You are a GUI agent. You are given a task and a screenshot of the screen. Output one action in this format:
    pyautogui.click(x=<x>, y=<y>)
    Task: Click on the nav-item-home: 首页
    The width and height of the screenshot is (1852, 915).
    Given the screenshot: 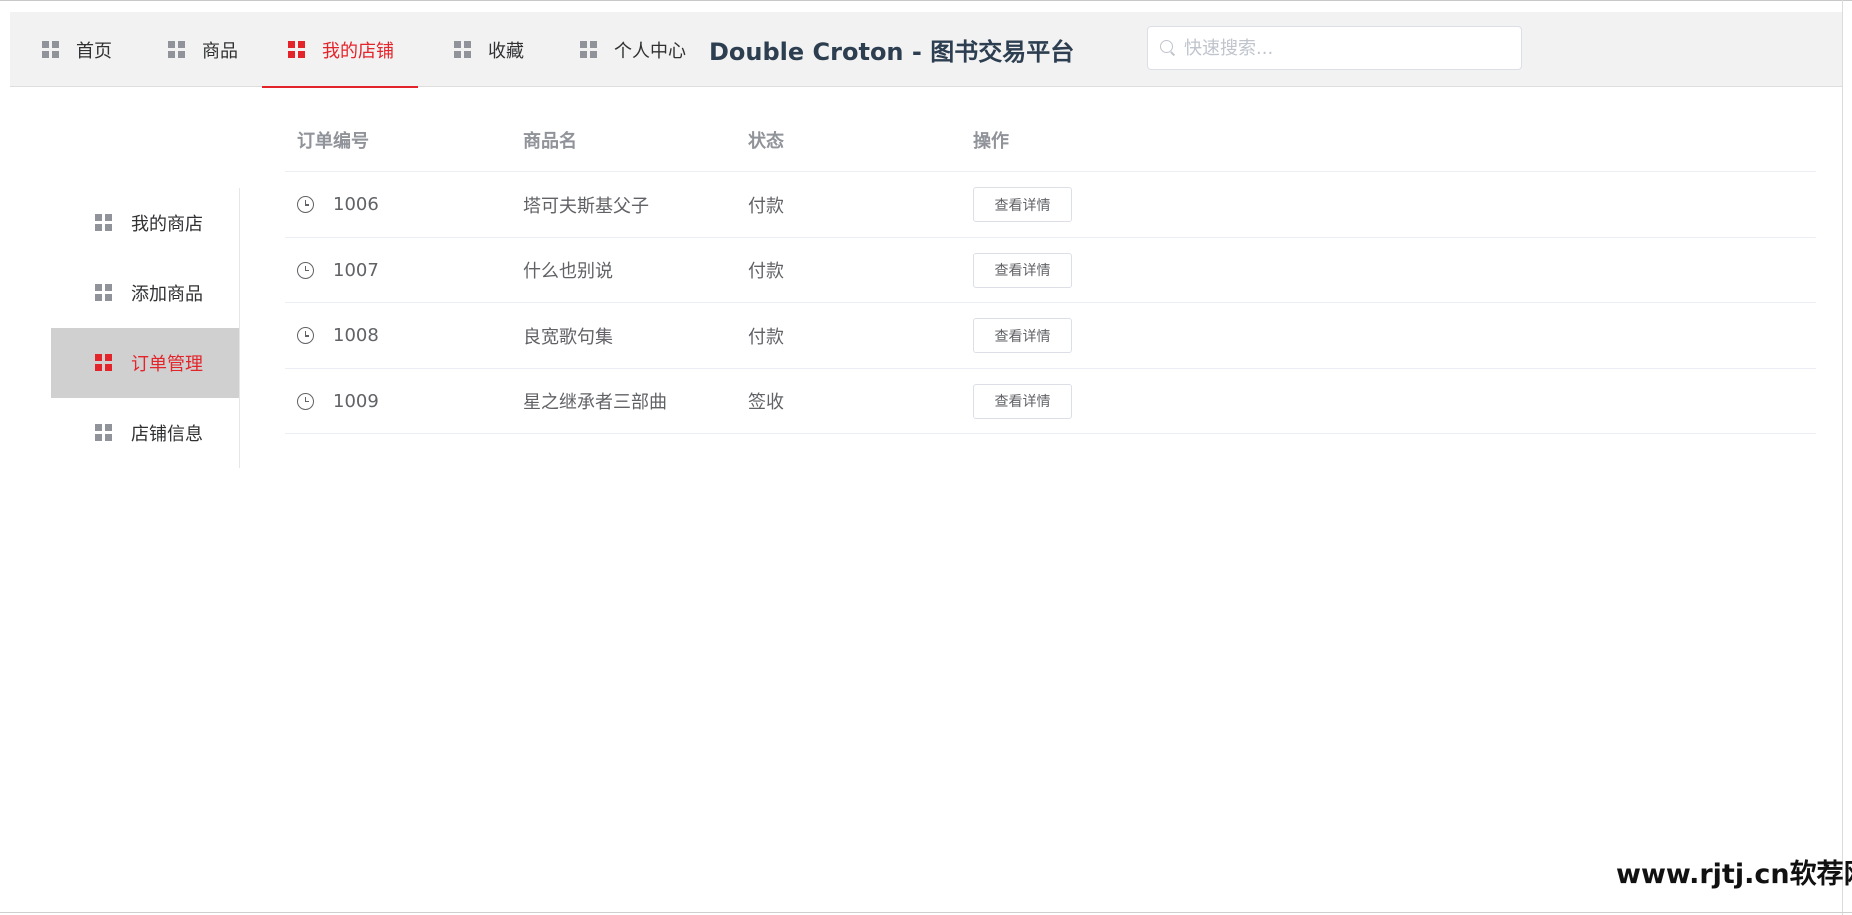 What is the action you would take?
    pyautogui.click(x=77, y=49)
    